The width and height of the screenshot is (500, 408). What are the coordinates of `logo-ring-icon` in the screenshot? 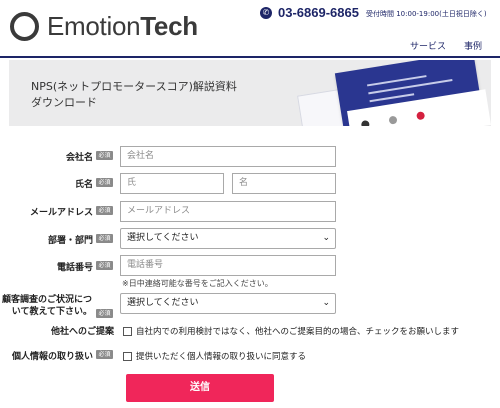 It's located at (24, 26).